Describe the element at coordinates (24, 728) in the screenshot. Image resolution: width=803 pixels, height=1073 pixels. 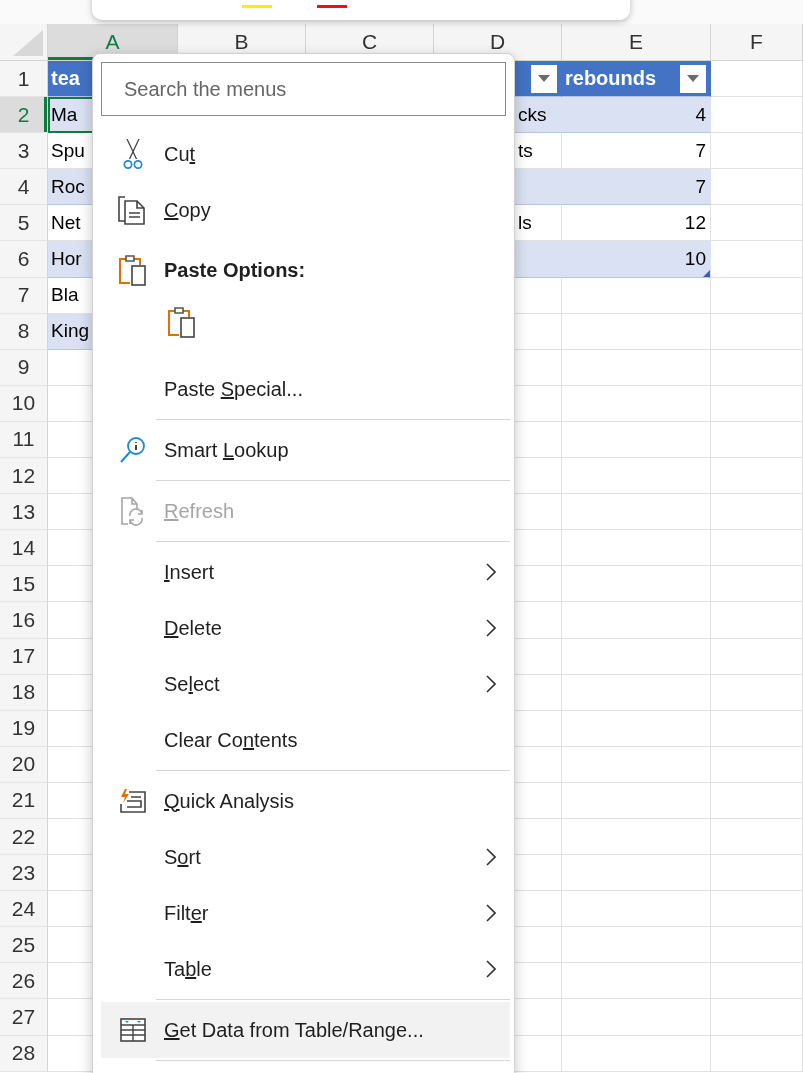
I see `row-header: 19` at that location.